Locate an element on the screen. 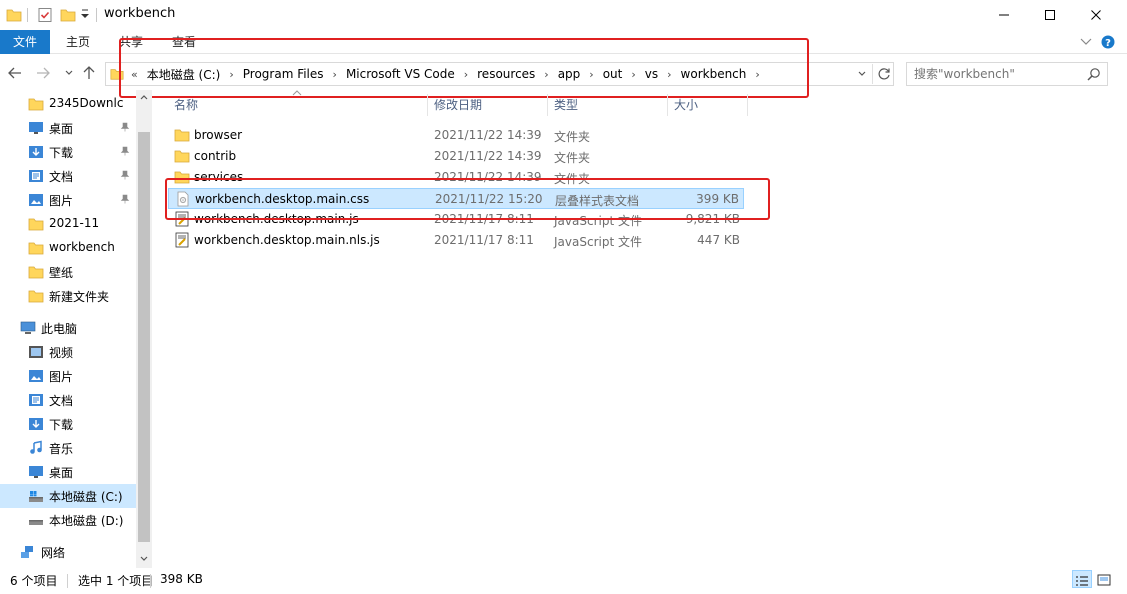 The width and height of the screenshot is (1127, 594). nav-item-desktop: 桌面 is located at coordinates (68, 128).